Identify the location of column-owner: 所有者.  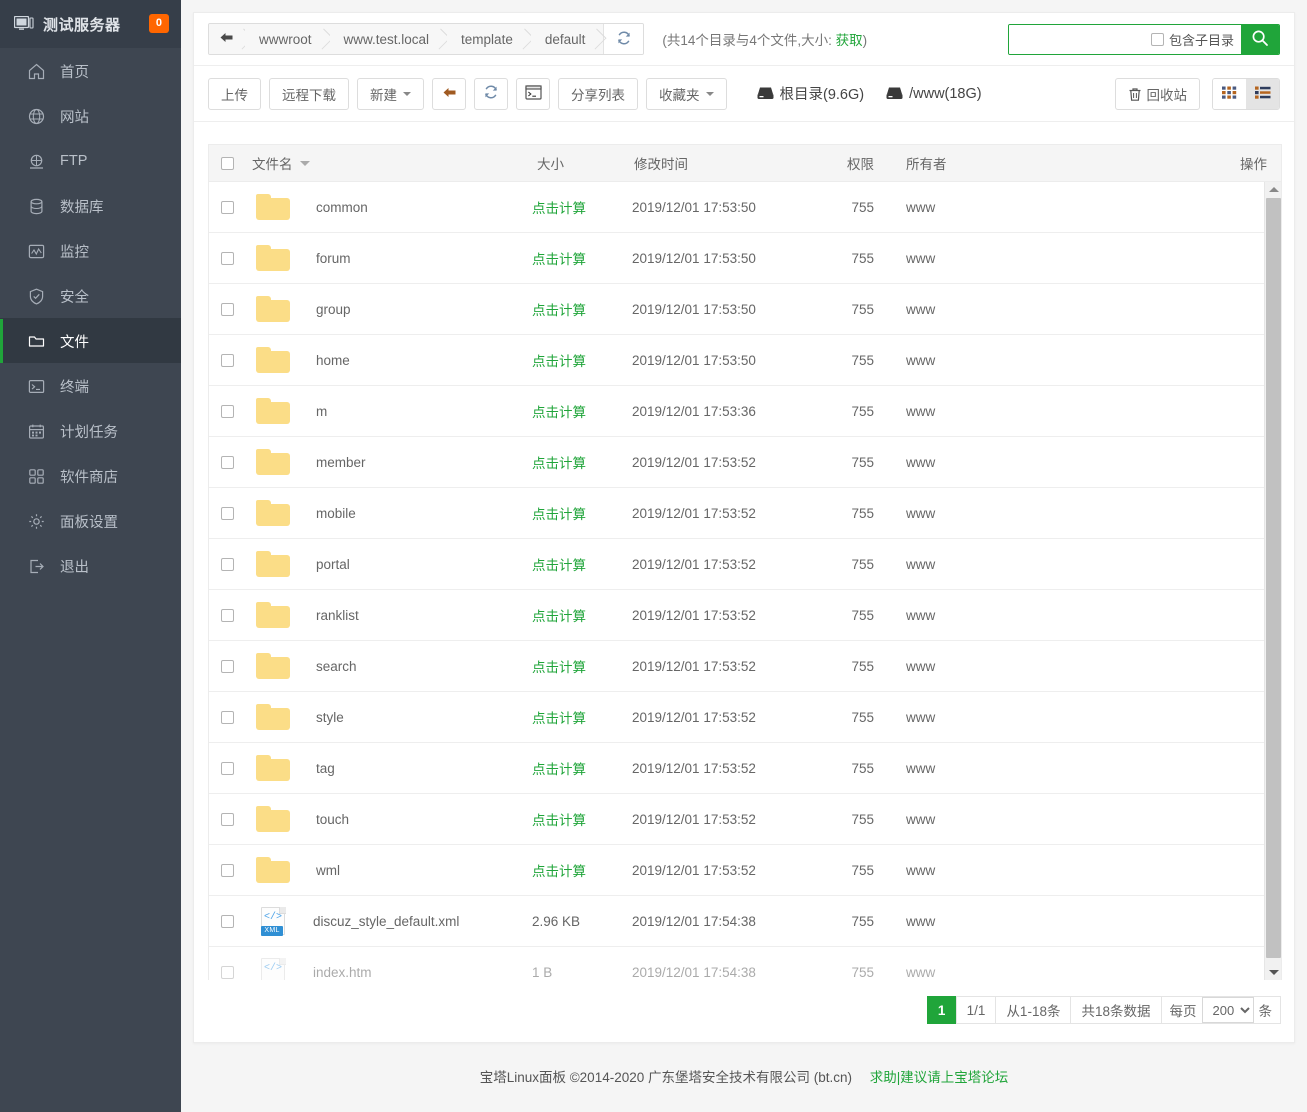
(934, 163).